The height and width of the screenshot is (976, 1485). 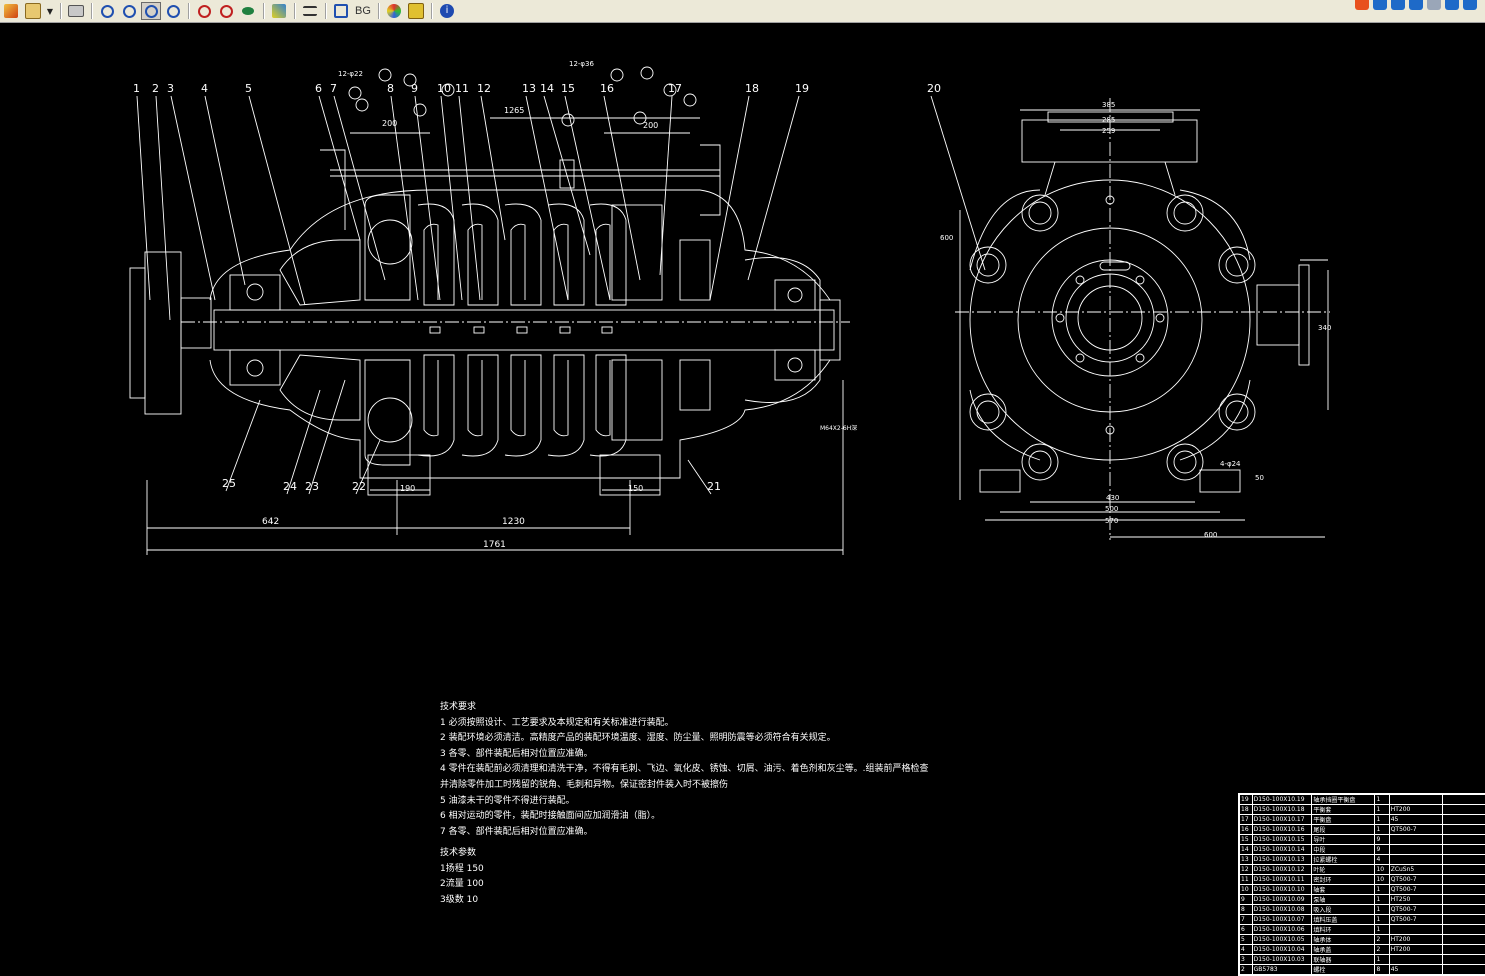 What do you see at coordinates (1259, 478) in the screenshot?
I see `dimension-text: 50` at bounding box center [1259, 478].